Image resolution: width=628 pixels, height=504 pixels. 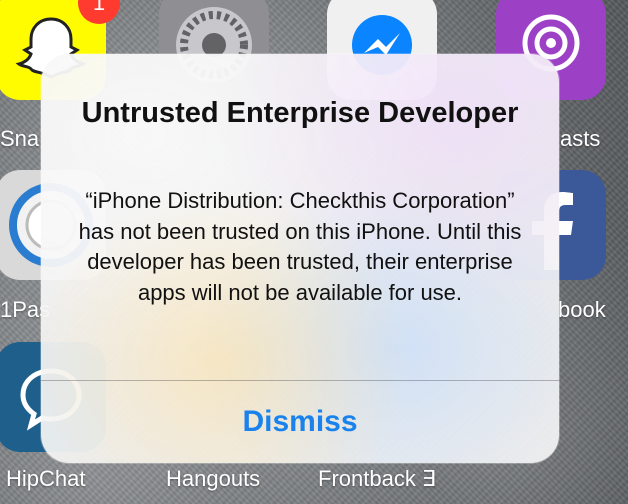 I want to click on app-label-frontback: Frontback ∃, so click(x=377, y=478).